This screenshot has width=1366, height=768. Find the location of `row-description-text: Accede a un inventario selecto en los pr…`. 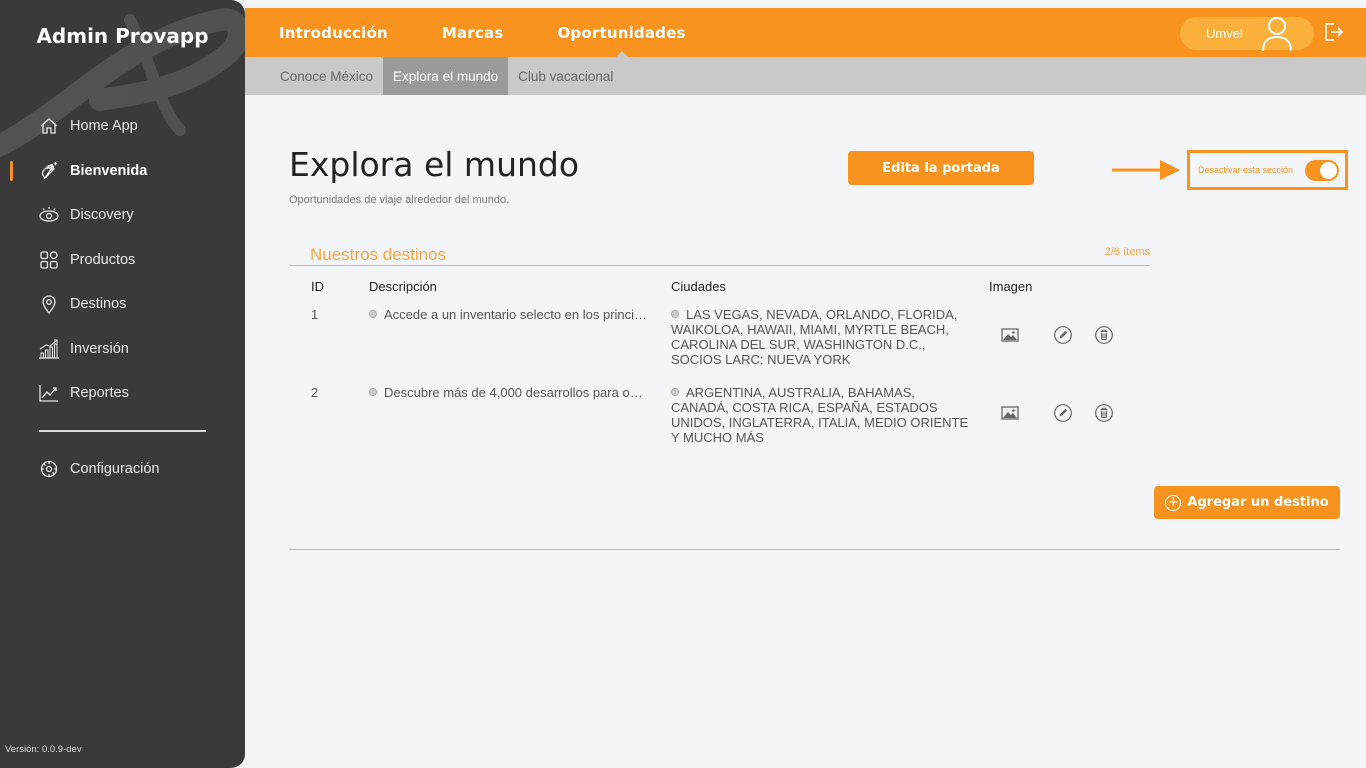

row-description-text: Accede a un inventario selecto en los pr… is located at coordinates (516, 314).